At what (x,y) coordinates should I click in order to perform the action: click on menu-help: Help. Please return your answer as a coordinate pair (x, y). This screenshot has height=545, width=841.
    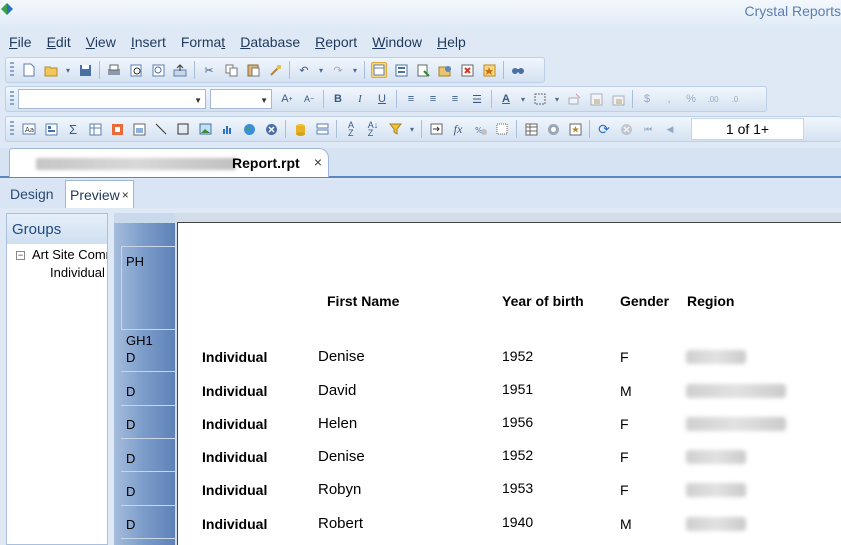
    Looking at the image, I should click on (451, 42).